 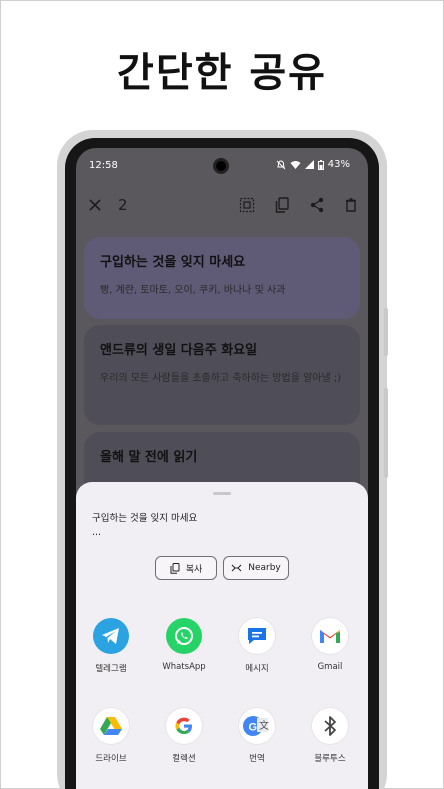 I want to click on copy-label: 복사, so click(x=194, y=569).